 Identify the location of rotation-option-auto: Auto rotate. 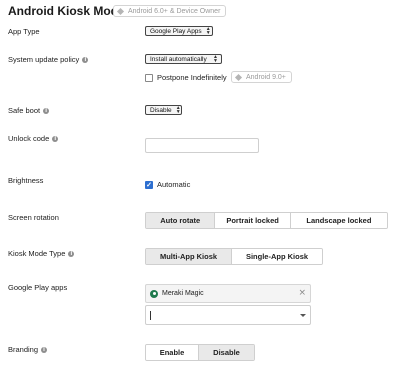
(181, 220).